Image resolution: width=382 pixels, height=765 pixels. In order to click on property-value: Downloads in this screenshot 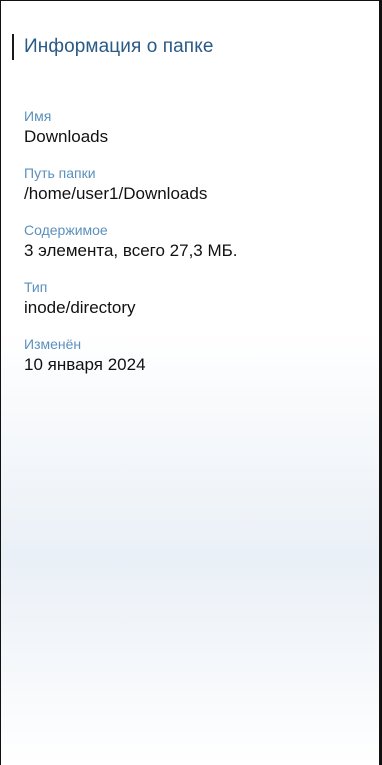, I will do `click(66, 136)`.